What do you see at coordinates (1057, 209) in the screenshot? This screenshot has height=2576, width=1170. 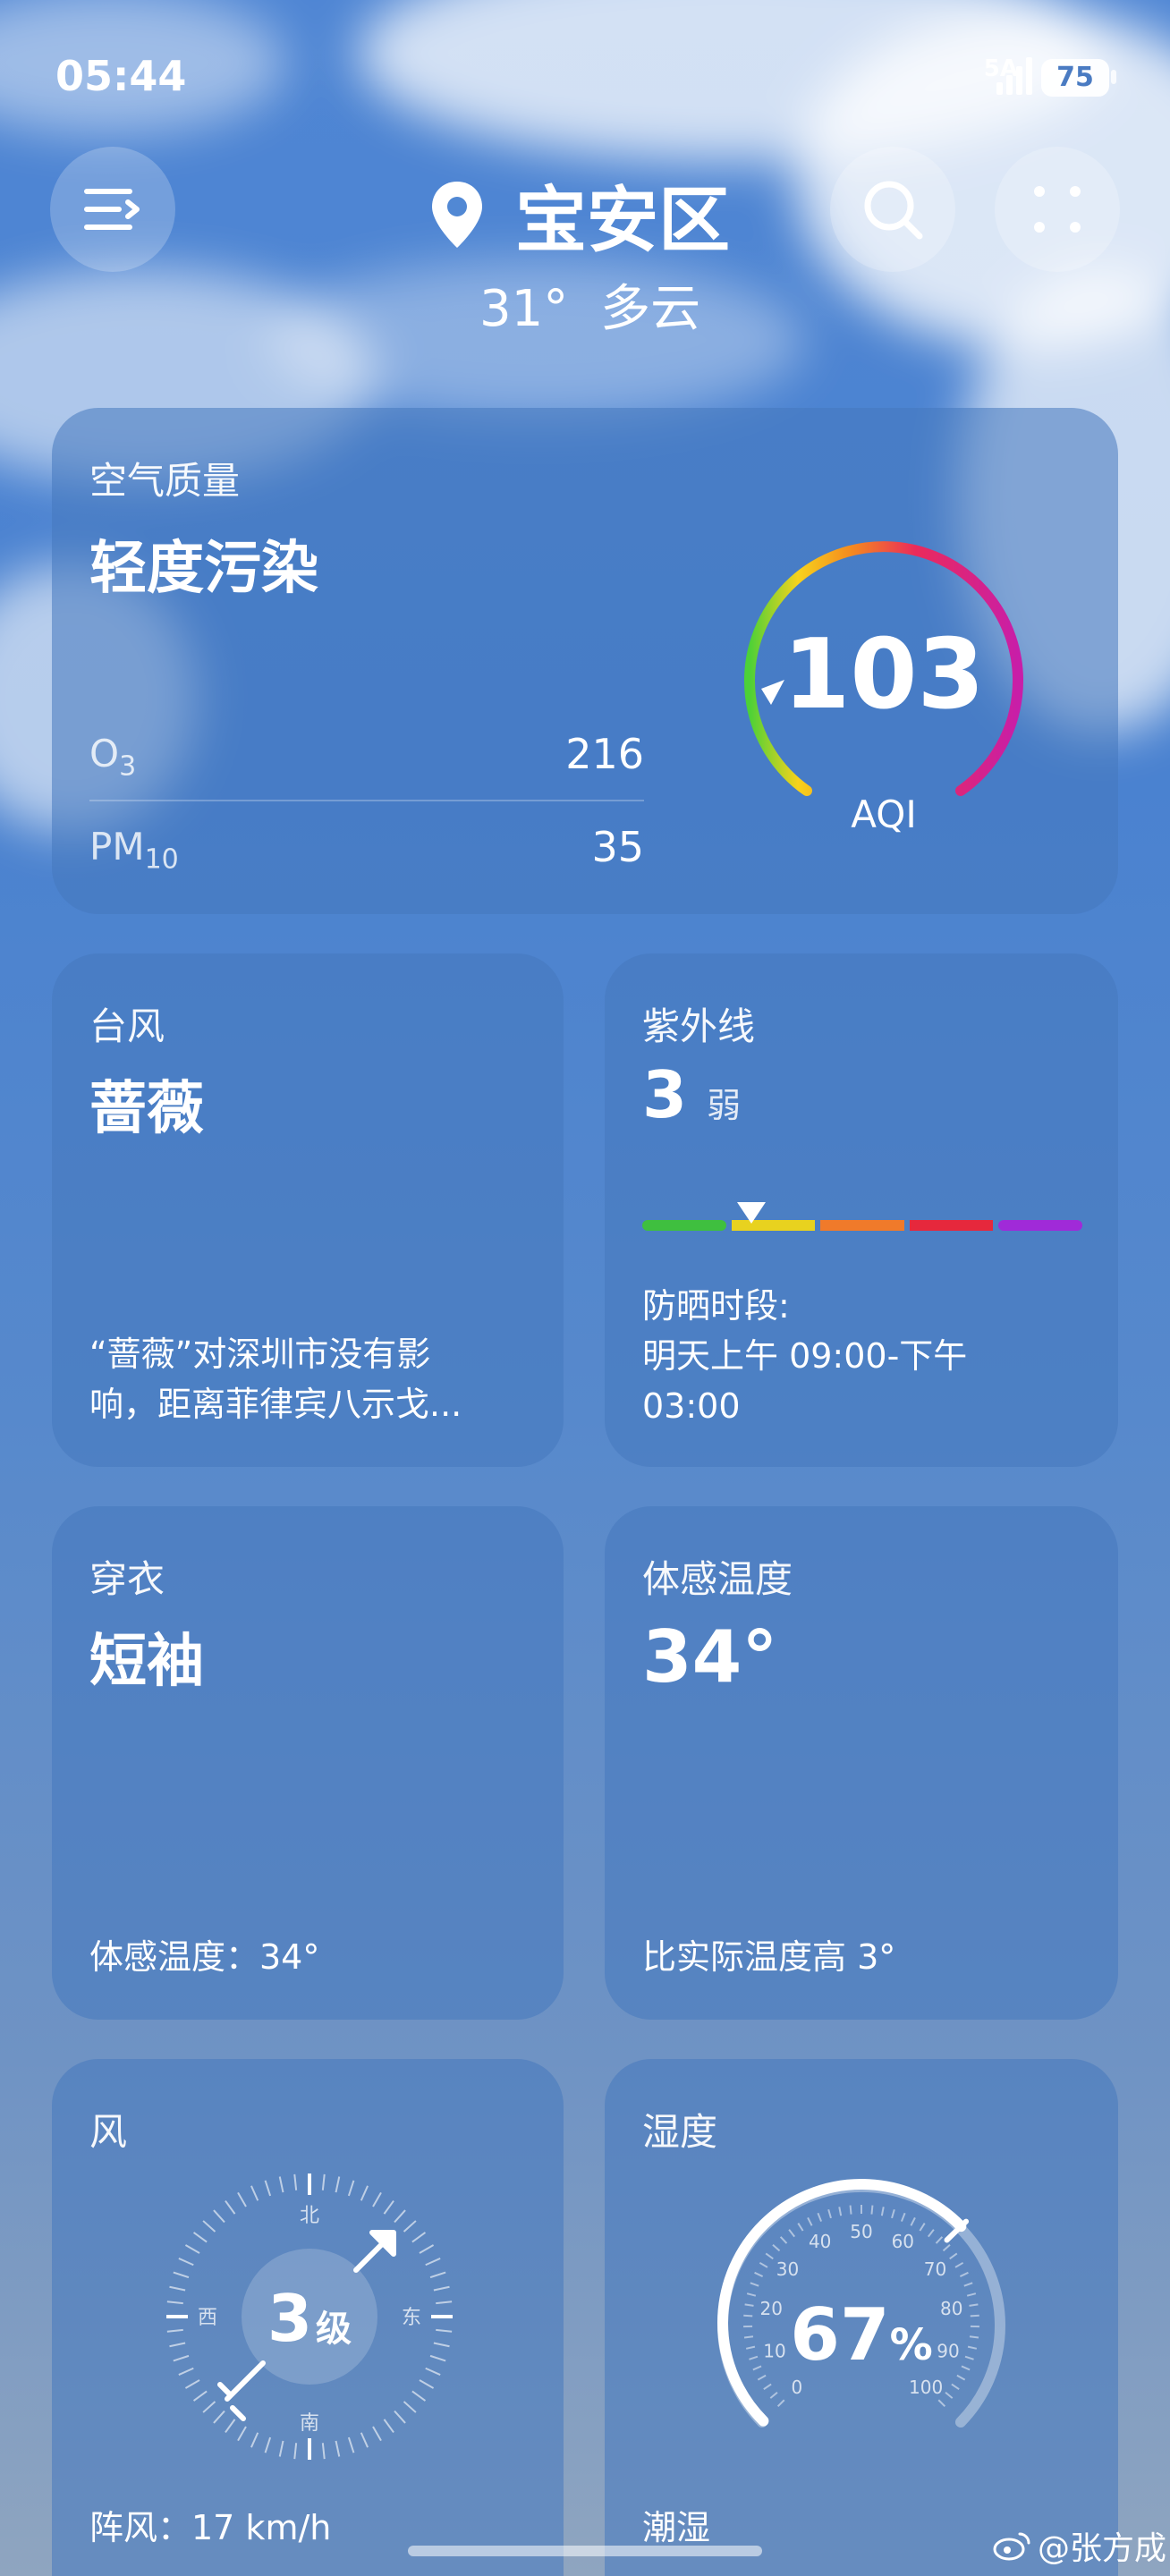 I see `more-button` at bounding box center [1057, 209].